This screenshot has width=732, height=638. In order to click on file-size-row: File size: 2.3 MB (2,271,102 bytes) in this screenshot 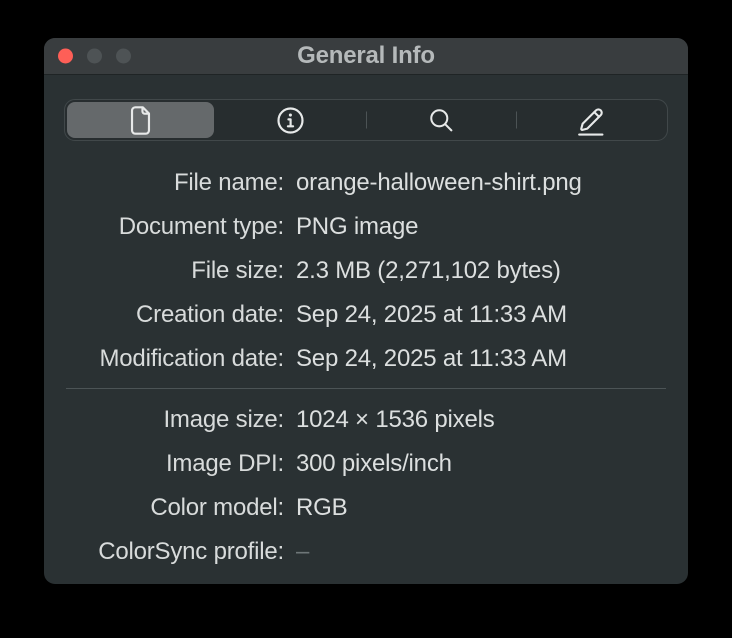, I will do `click(366, 271)`.